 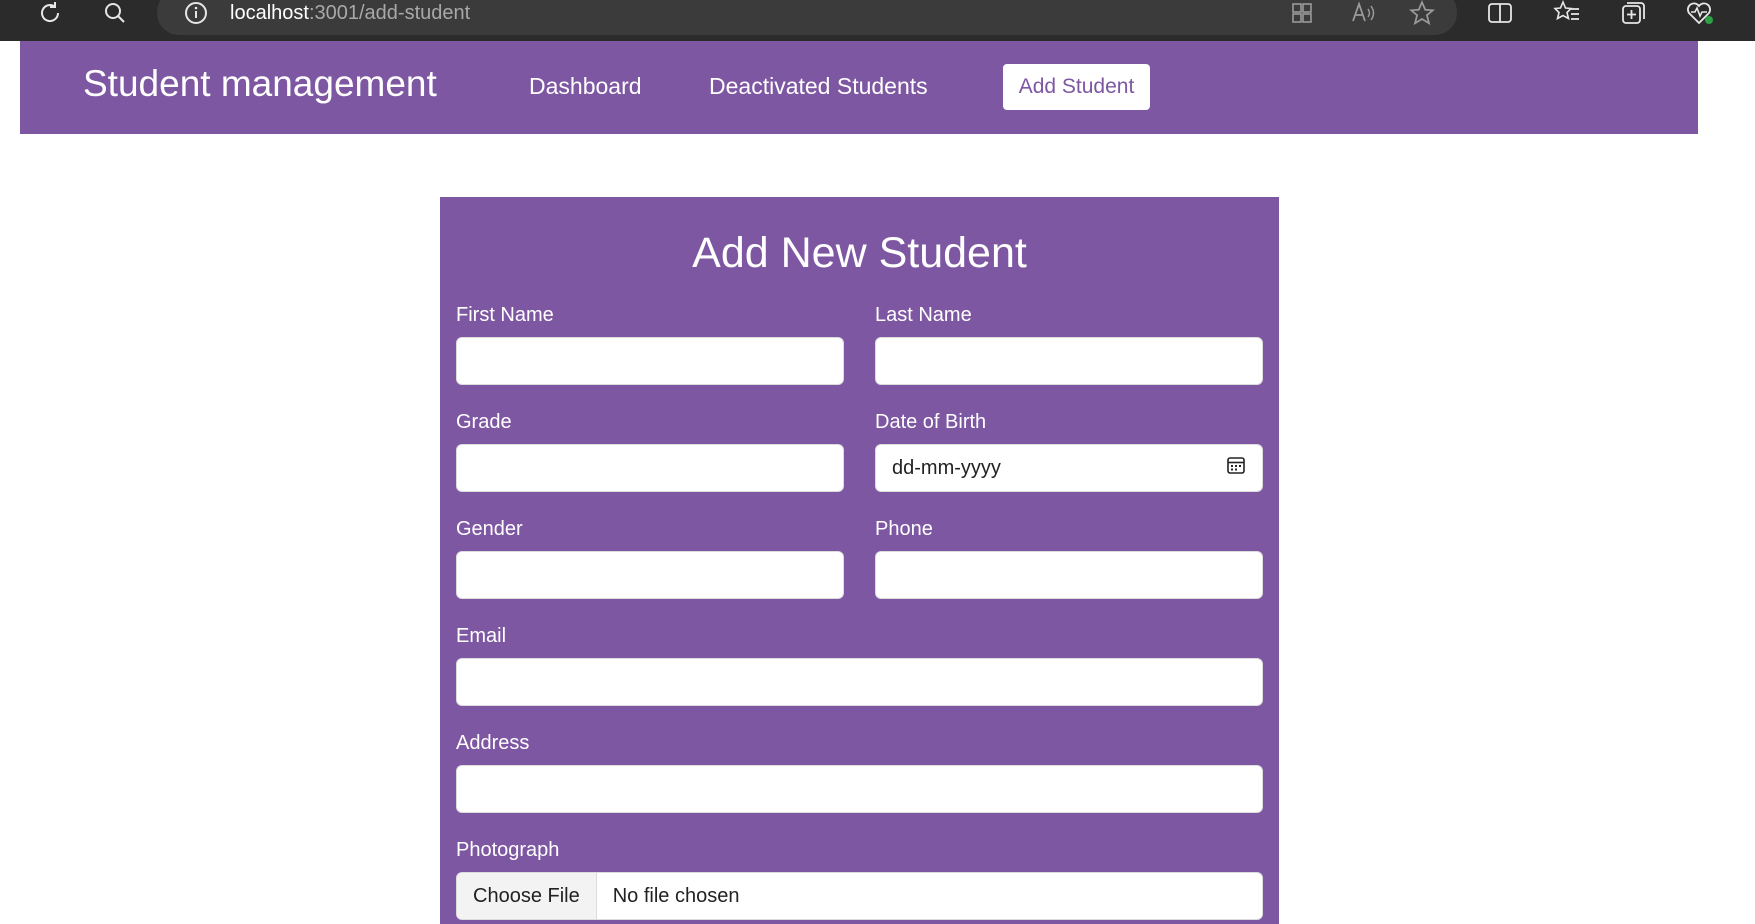 I want to click on nav-dashboard-link: Dashboard, so click(x=585, y=86).